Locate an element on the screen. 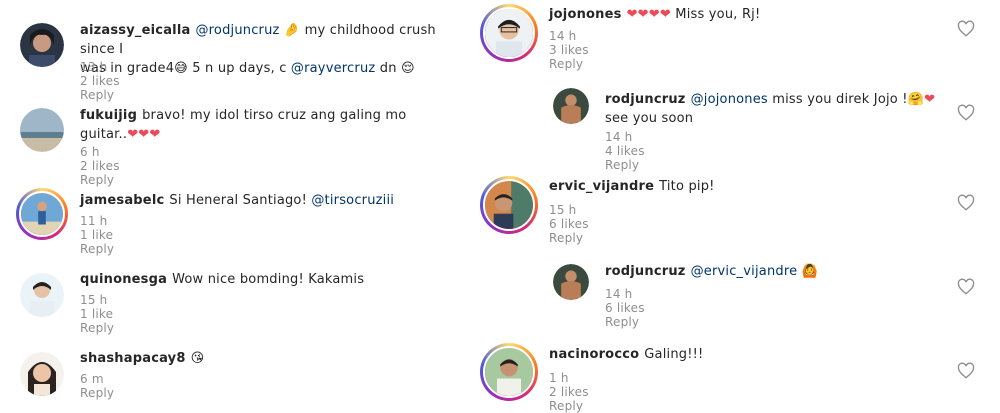 This screenshot has width=1000, height=413. comment-text: quinonesga Wow nice bomding! Kakamis is located at coordinates (265, 279).